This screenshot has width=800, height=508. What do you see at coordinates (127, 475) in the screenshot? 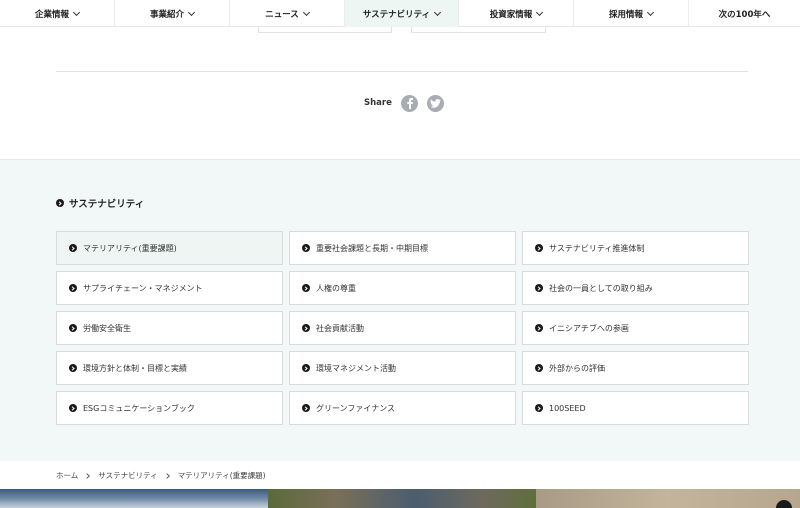
I see `breadcrumb-sustainability: サステナビリティ` at bounding box center [127, 475].